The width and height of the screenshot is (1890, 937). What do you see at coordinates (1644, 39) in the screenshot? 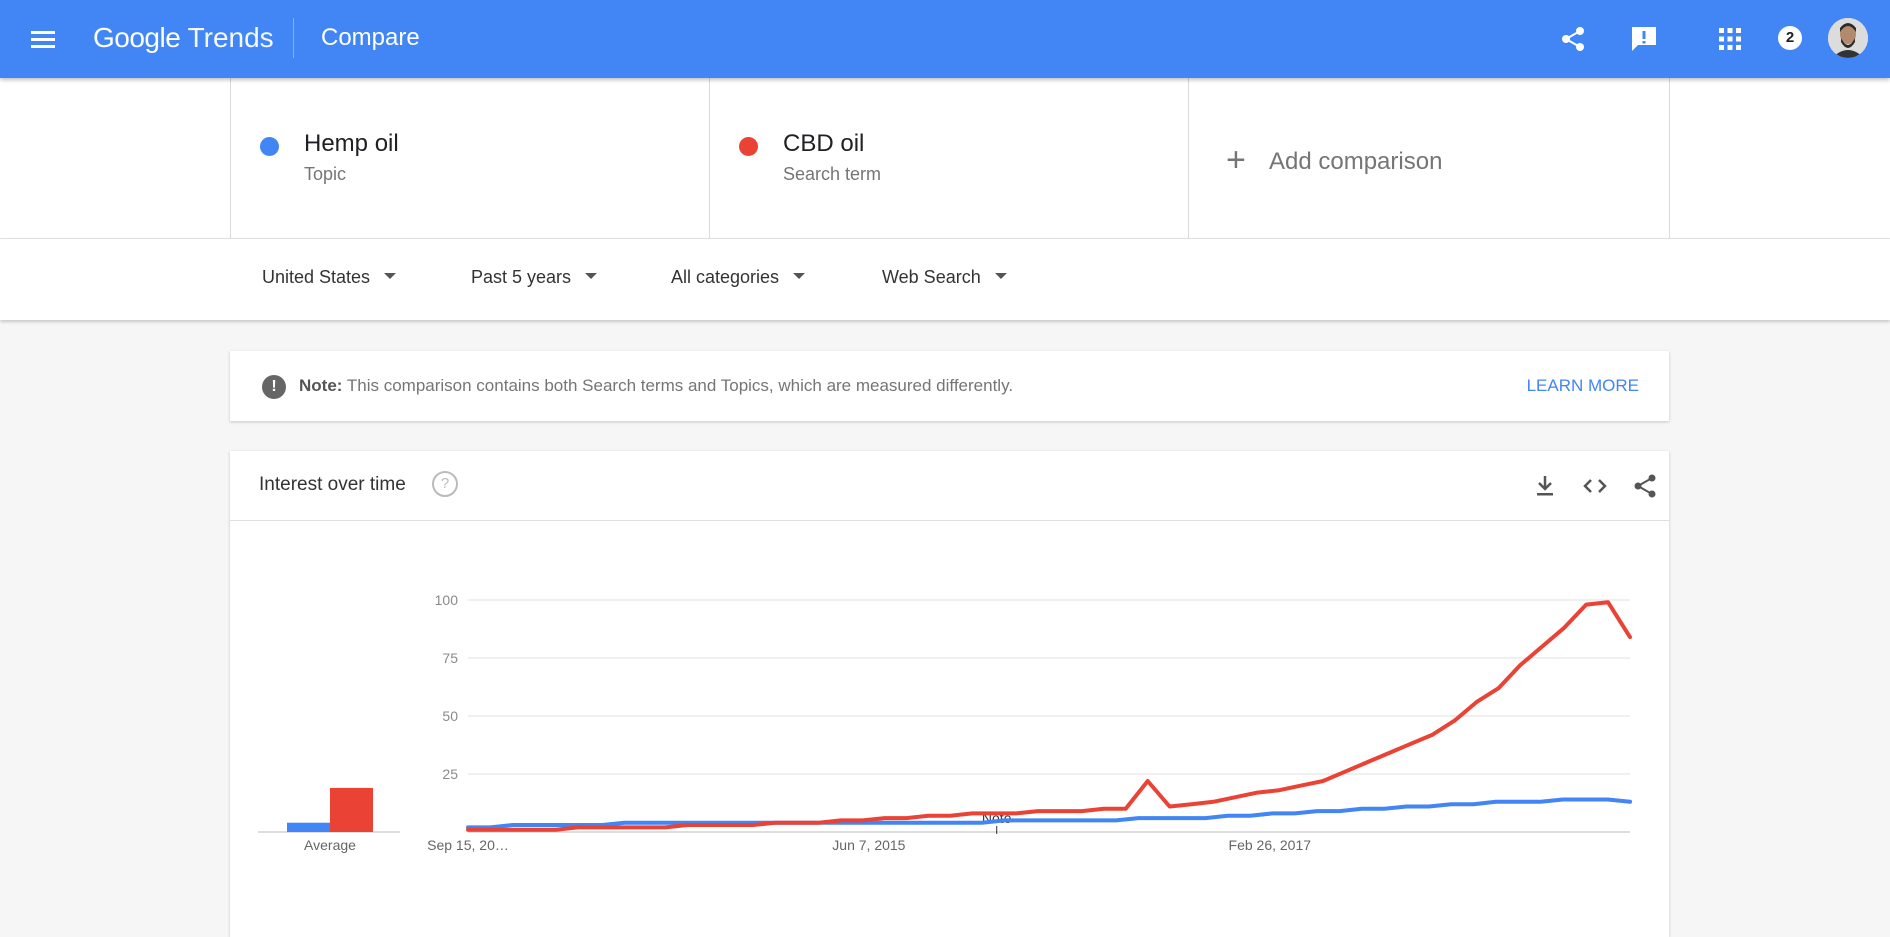
I see `feedback-icon` at bounding box center [1644, 39].